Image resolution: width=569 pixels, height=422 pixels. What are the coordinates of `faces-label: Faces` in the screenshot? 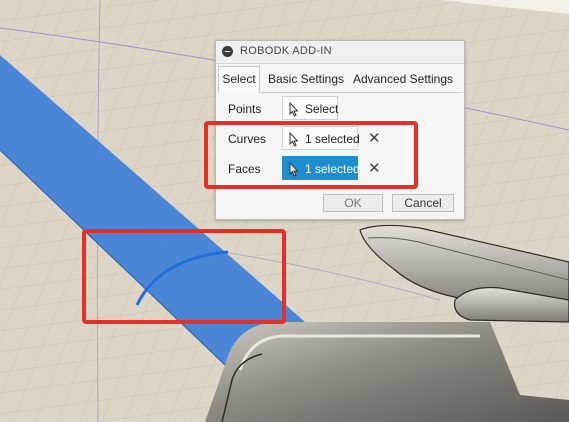 It's located at (244, 169).